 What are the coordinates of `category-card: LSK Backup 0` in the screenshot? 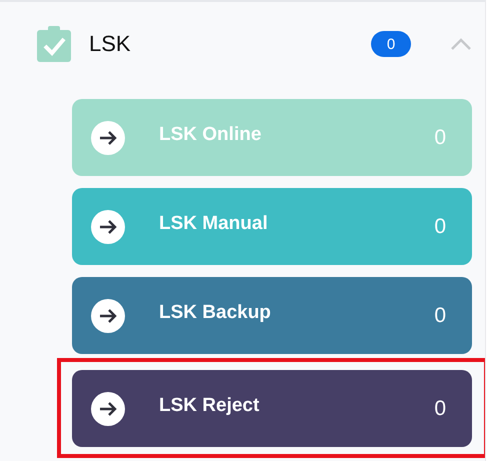 It's located at (272, 315).